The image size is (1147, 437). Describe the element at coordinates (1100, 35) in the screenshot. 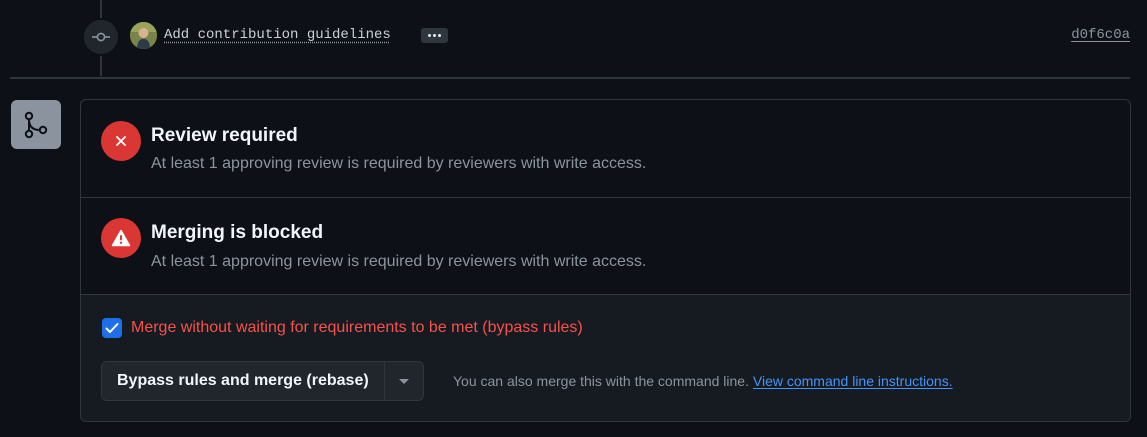

I see `commit-sha-link: d0f6c0a` at that location.